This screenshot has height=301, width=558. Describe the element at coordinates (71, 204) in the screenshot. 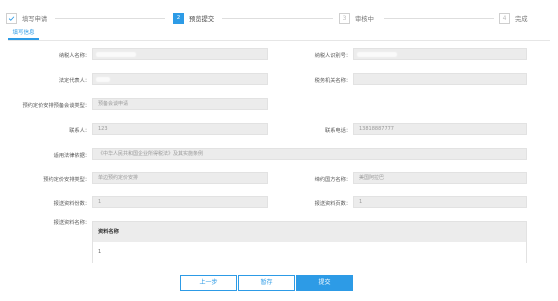

I see `paper-copies-label: 报送资料份数：` at that location.